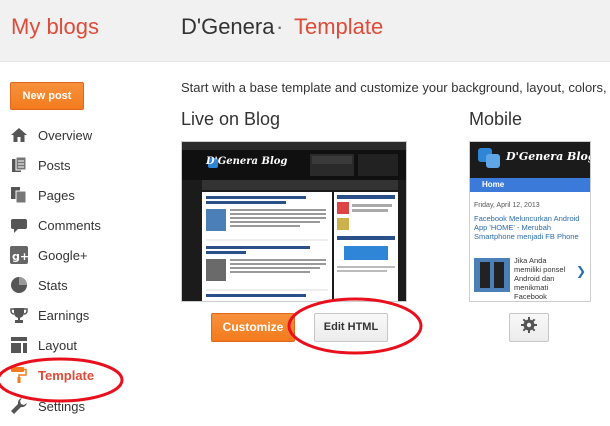 Image resolution: width=610 pixels, height=426 pixels. I want to click on sidebar-item-layout: Layout, so click(90, 345).